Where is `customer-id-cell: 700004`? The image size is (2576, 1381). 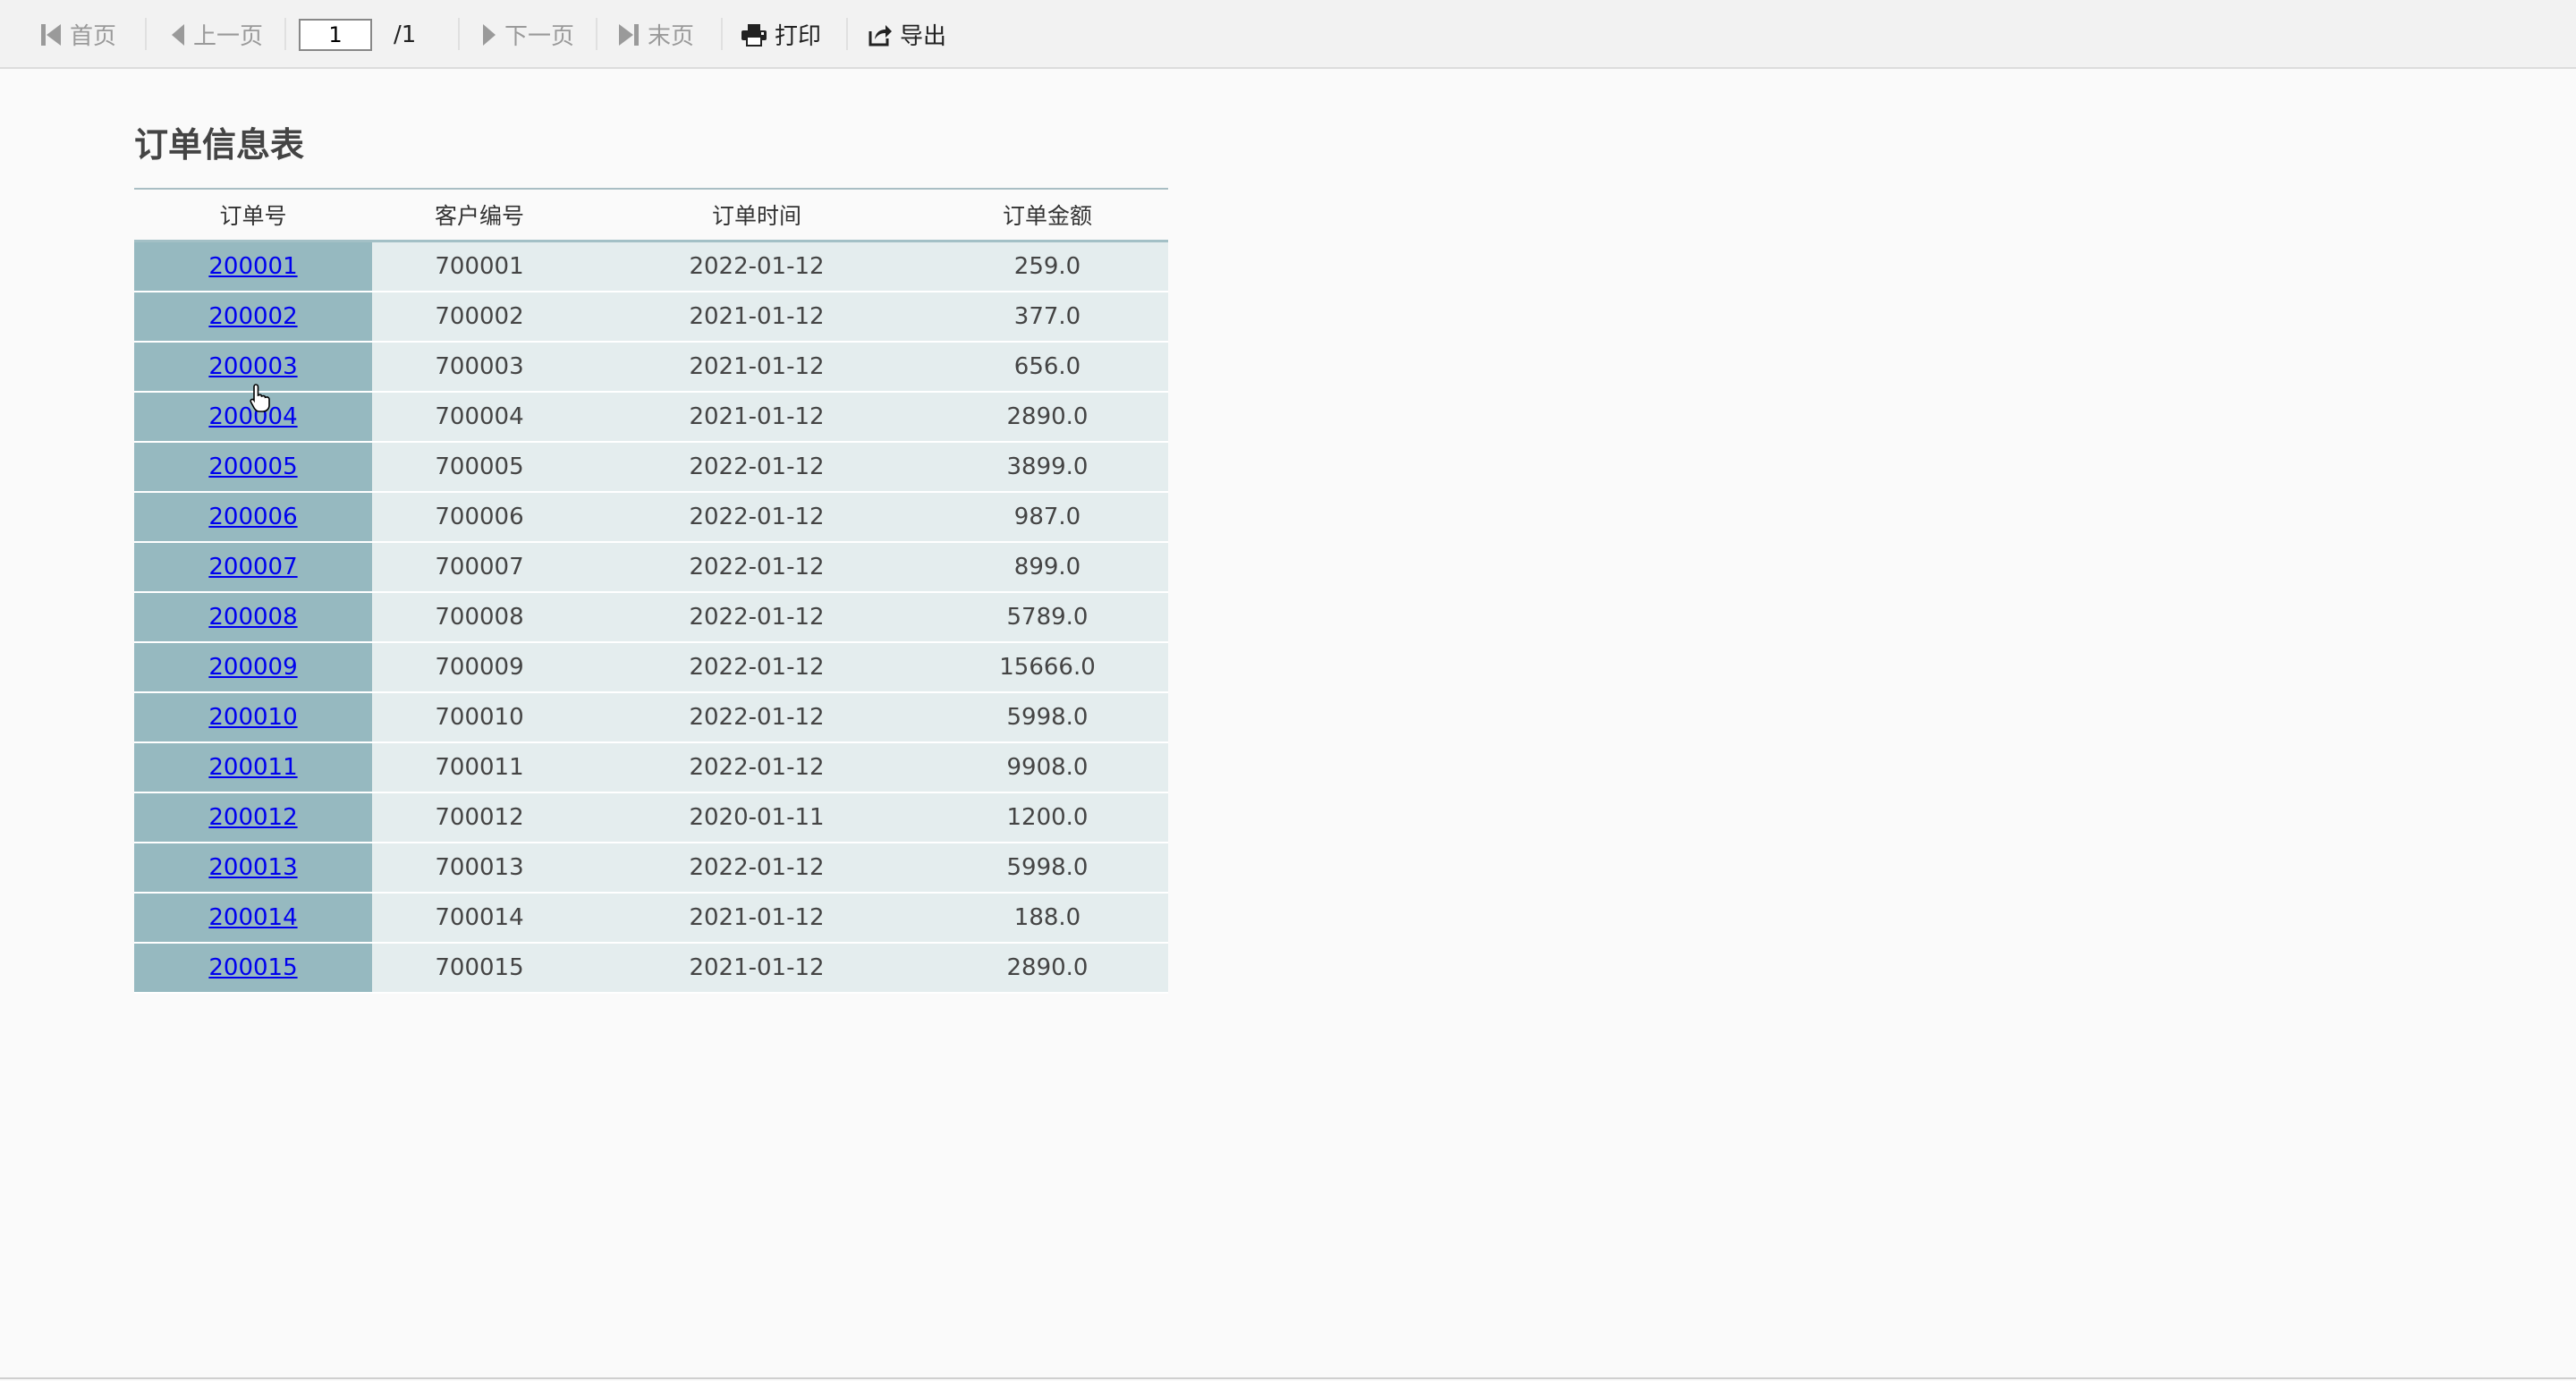
customer-id-cell: 700004 is located at coordinates (479, 417).